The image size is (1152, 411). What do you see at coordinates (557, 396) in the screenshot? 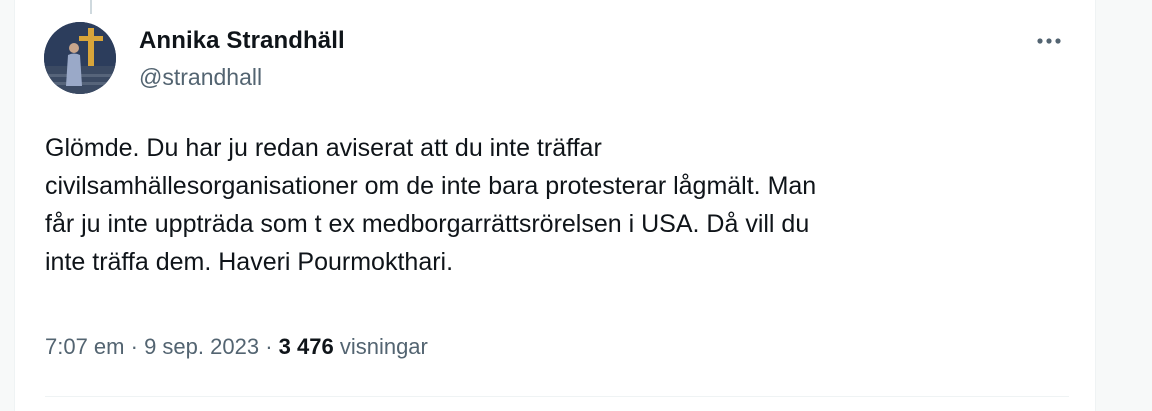
I see `divider` at bounding box center [557, 396].